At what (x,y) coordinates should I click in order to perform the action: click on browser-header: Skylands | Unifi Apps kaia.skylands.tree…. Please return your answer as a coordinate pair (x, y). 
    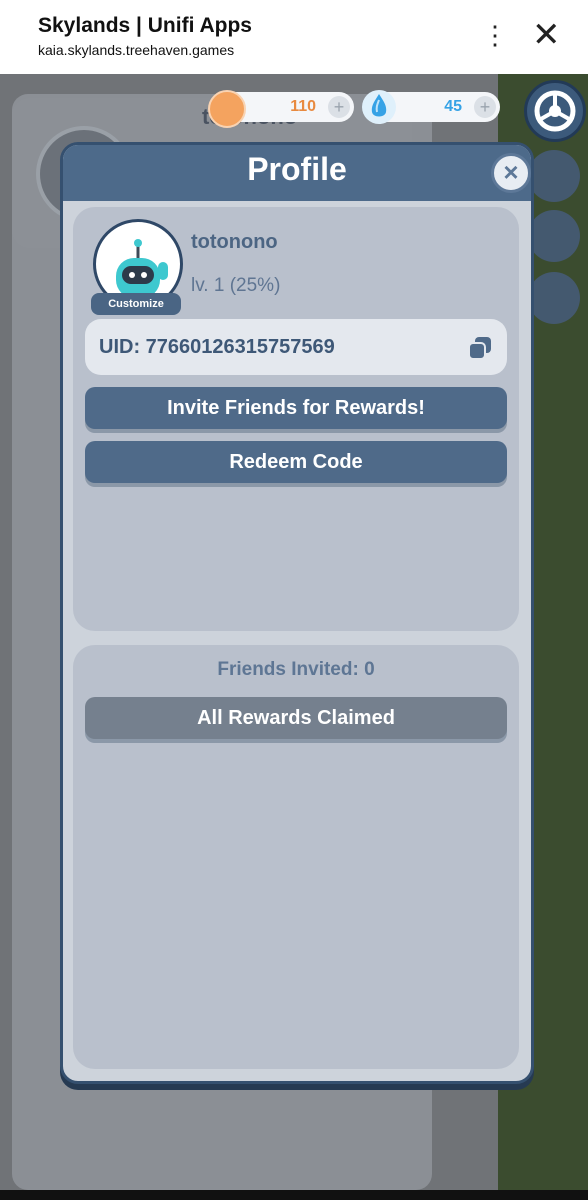
    Looking at the image, I should click on (294, 37).